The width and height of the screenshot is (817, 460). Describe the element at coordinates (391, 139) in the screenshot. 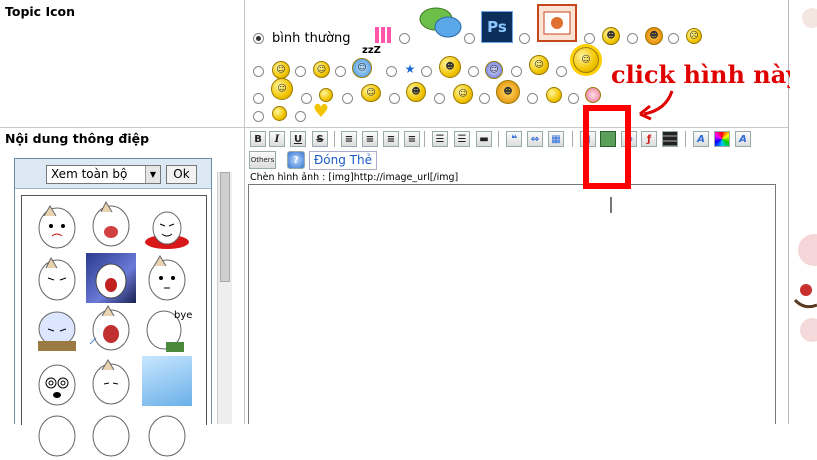

I see `align-right-icon: ≡` at that location.